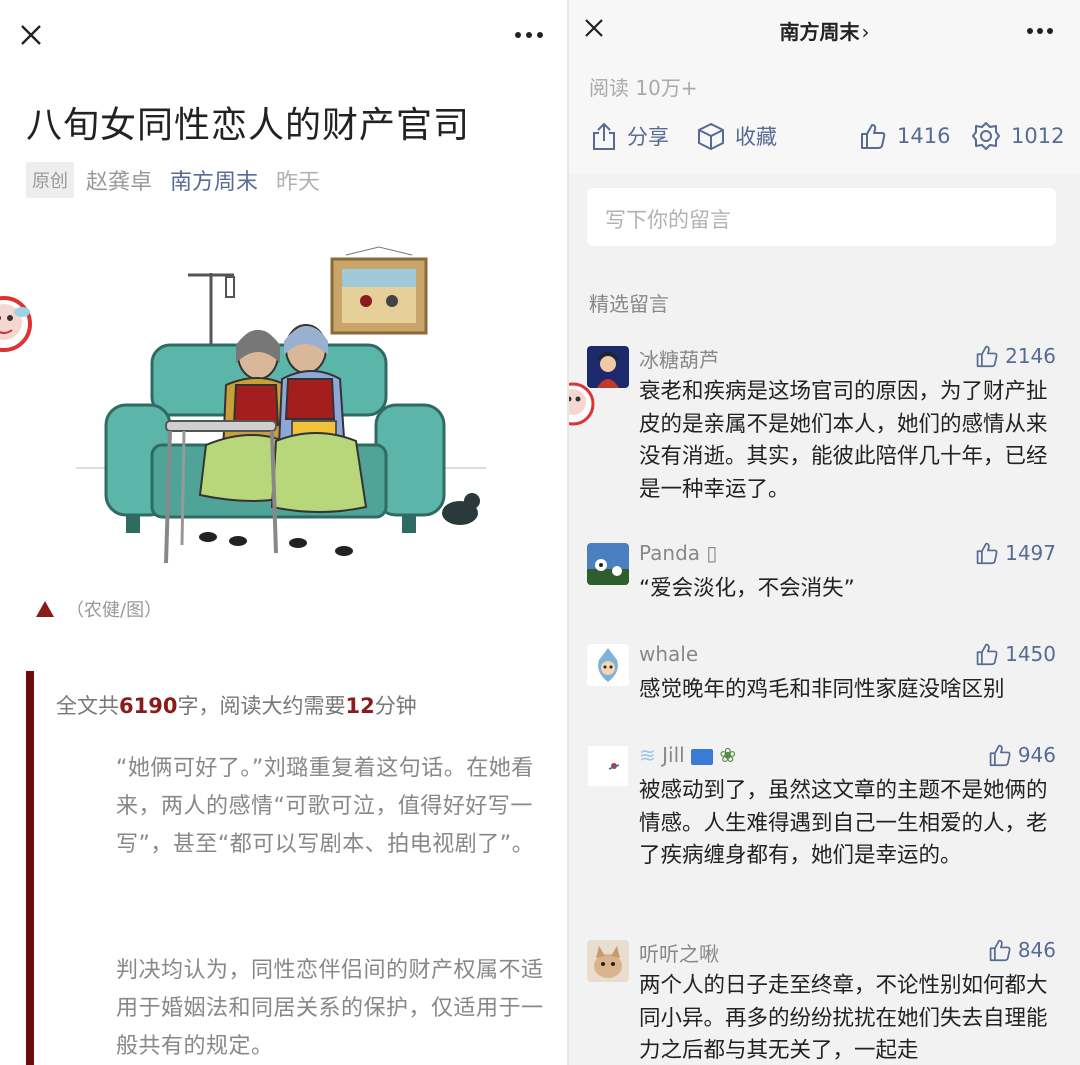  I want to click on share-label: 分享, so click(648, 137).